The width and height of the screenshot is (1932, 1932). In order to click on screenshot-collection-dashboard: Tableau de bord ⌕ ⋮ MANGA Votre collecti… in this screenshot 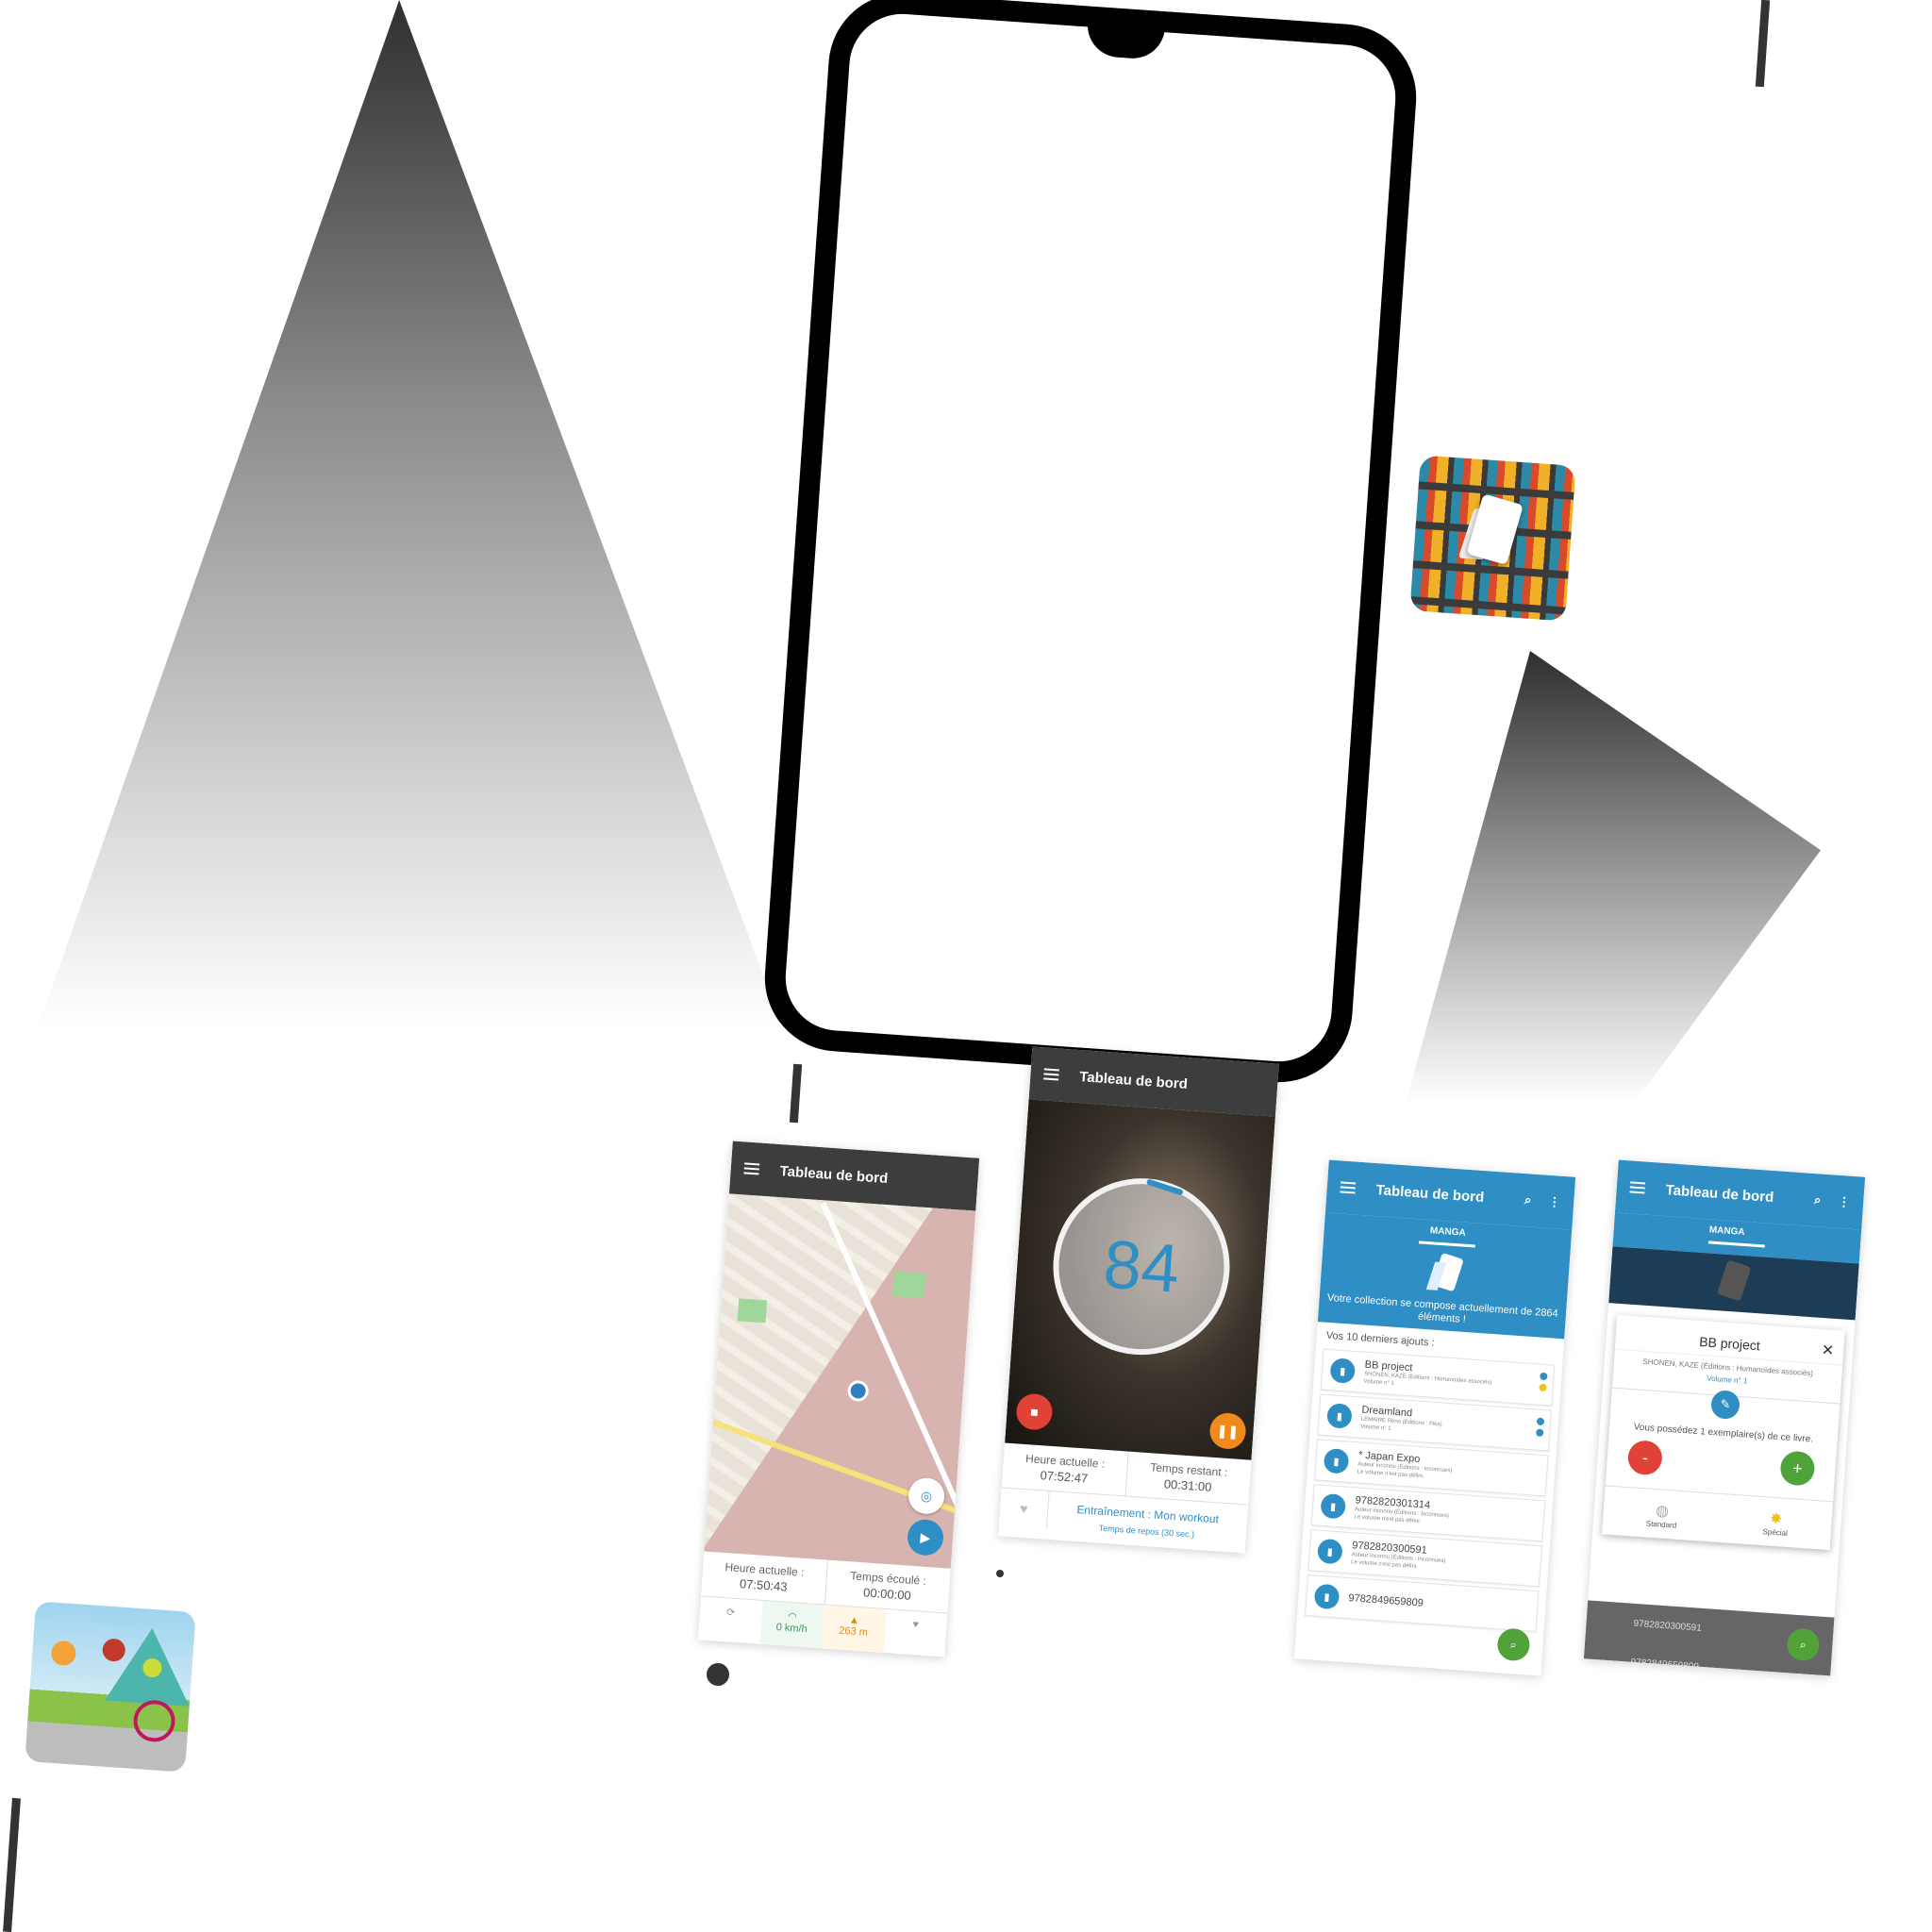, I will do `click(1434, 1417)`.